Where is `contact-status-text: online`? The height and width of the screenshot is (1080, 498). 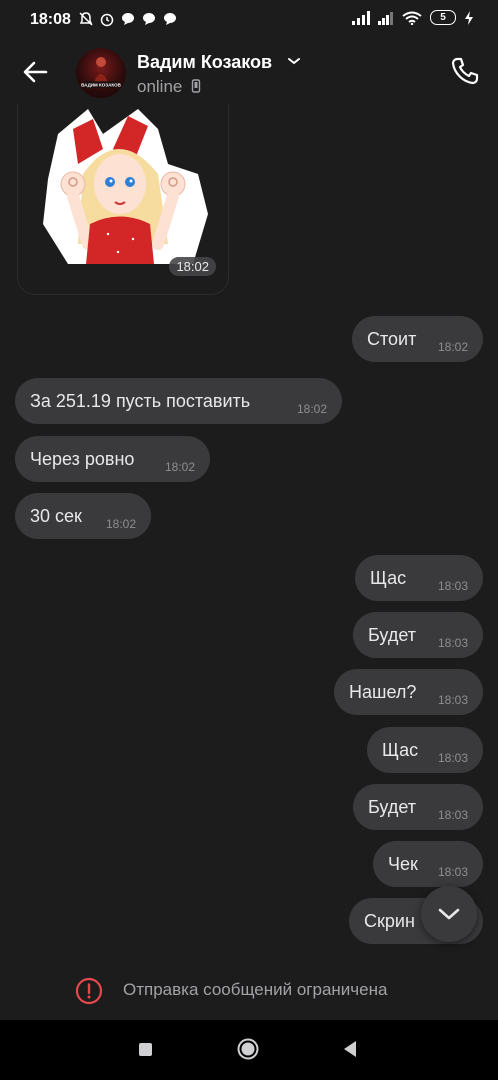
contact-status-text: online is located at coordinates (160, 86).